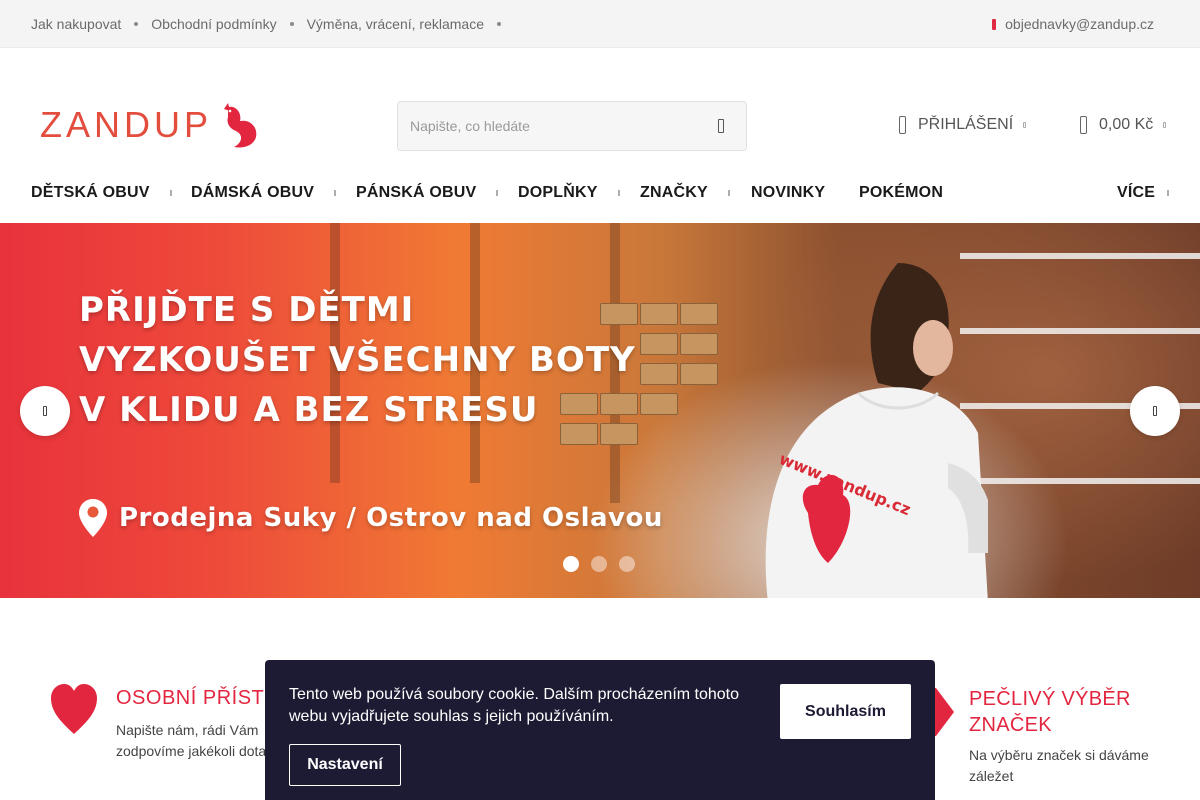  What do you see at coordinates (674, 192) in the screenshot?
I see `nav-item-label: ZNAČKY` at bounding box center [674, 192].